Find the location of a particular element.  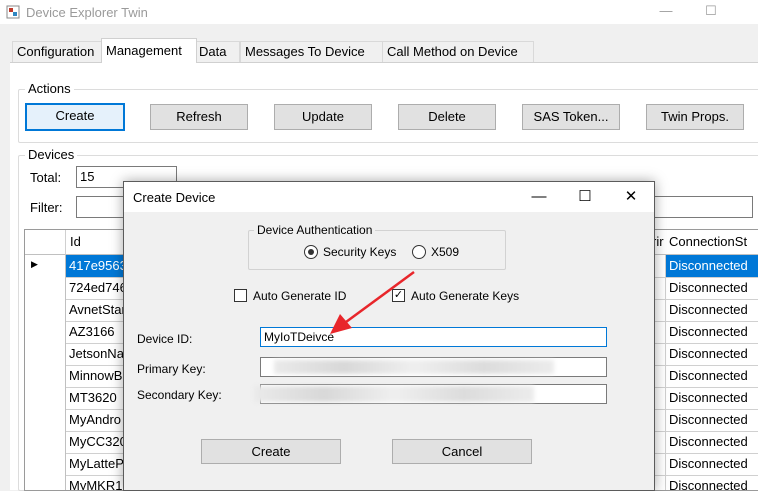

devices-group-label: Devices is located at coordinates (51, 154).